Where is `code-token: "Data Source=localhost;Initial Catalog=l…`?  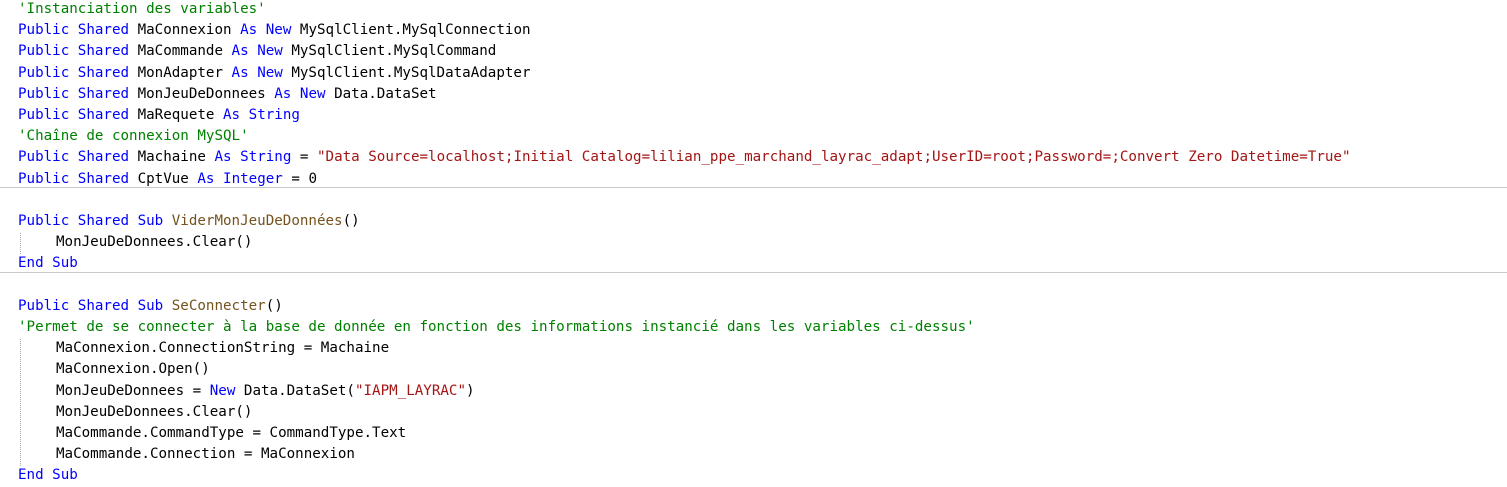
code-token: "Data Source=localhost;Initial Catalog=l… is located at coordinates (833, 157).